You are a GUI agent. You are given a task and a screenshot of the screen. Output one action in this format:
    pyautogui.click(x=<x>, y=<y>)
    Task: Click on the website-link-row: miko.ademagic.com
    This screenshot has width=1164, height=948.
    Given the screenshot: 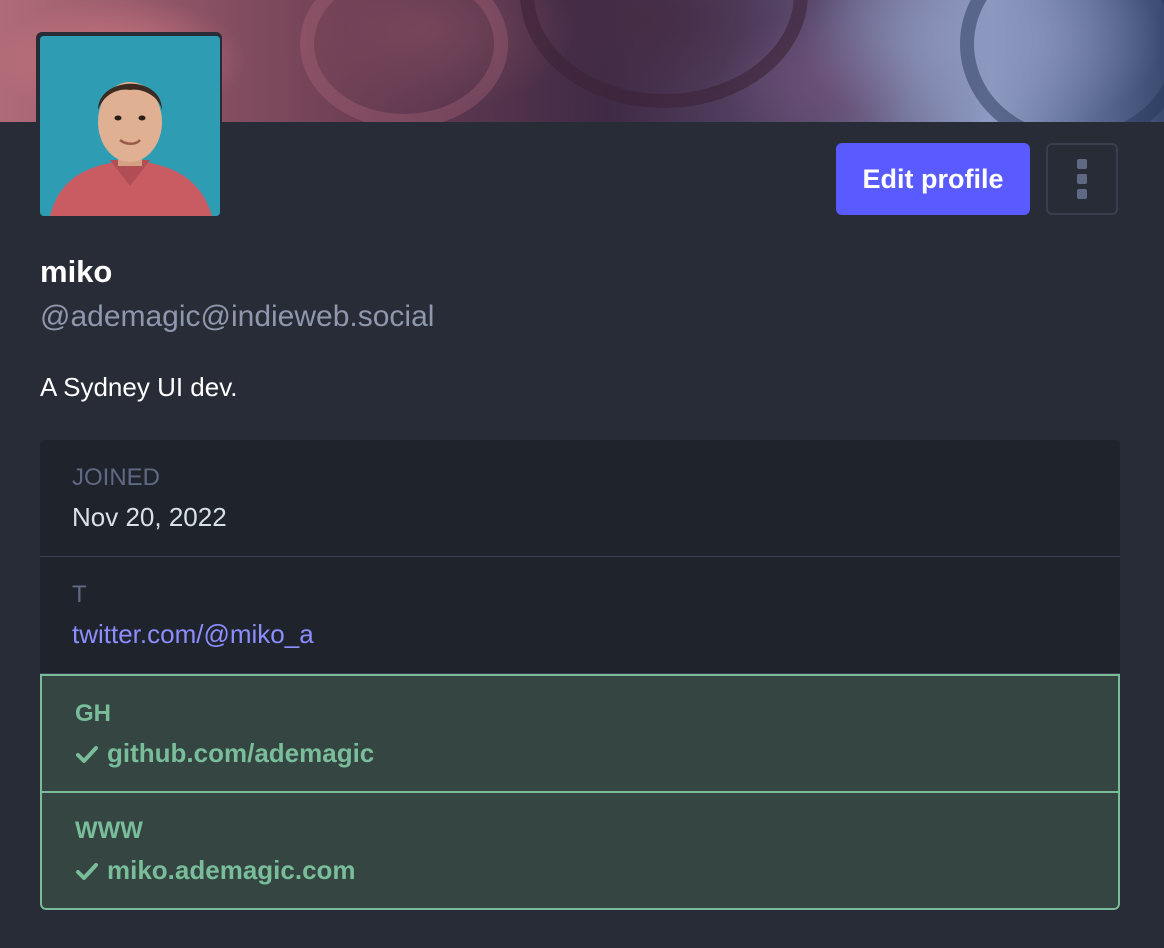 What is the action you would take?
    pyautogui.click(x=580, y=870)
    